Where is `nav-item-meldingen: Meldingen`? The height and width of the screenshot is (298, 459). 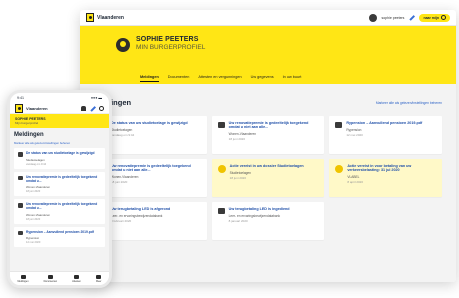 nav-item-meldingen: Meldingen is located at coordinates (23, 278).